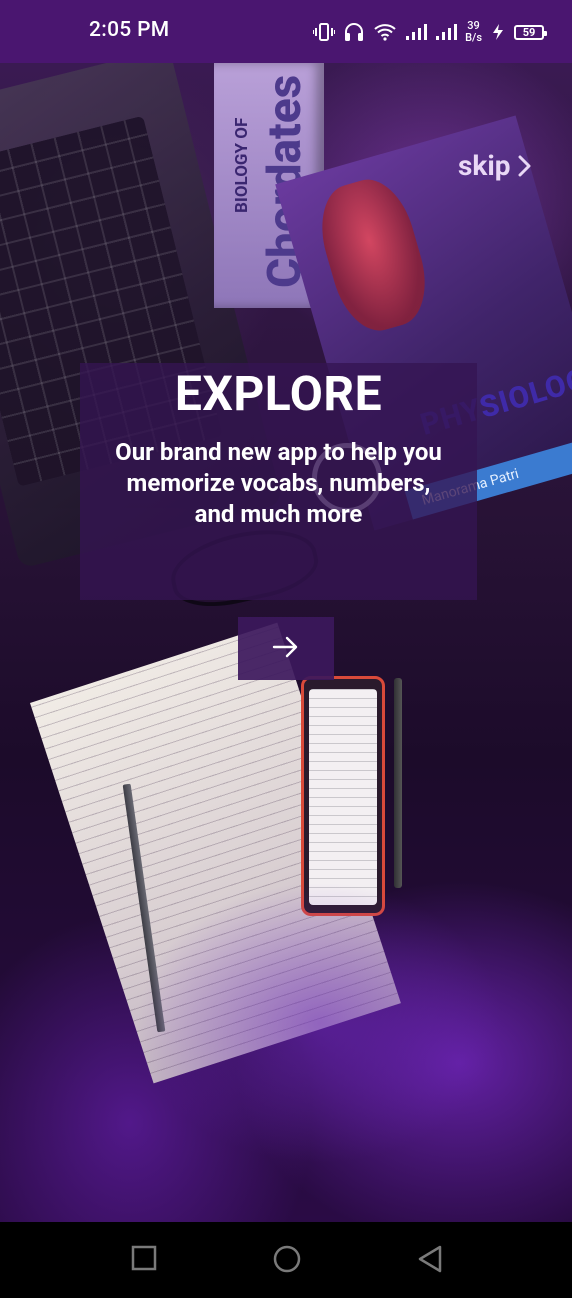  I want to click on vibrate-icon, so click(324, 32).